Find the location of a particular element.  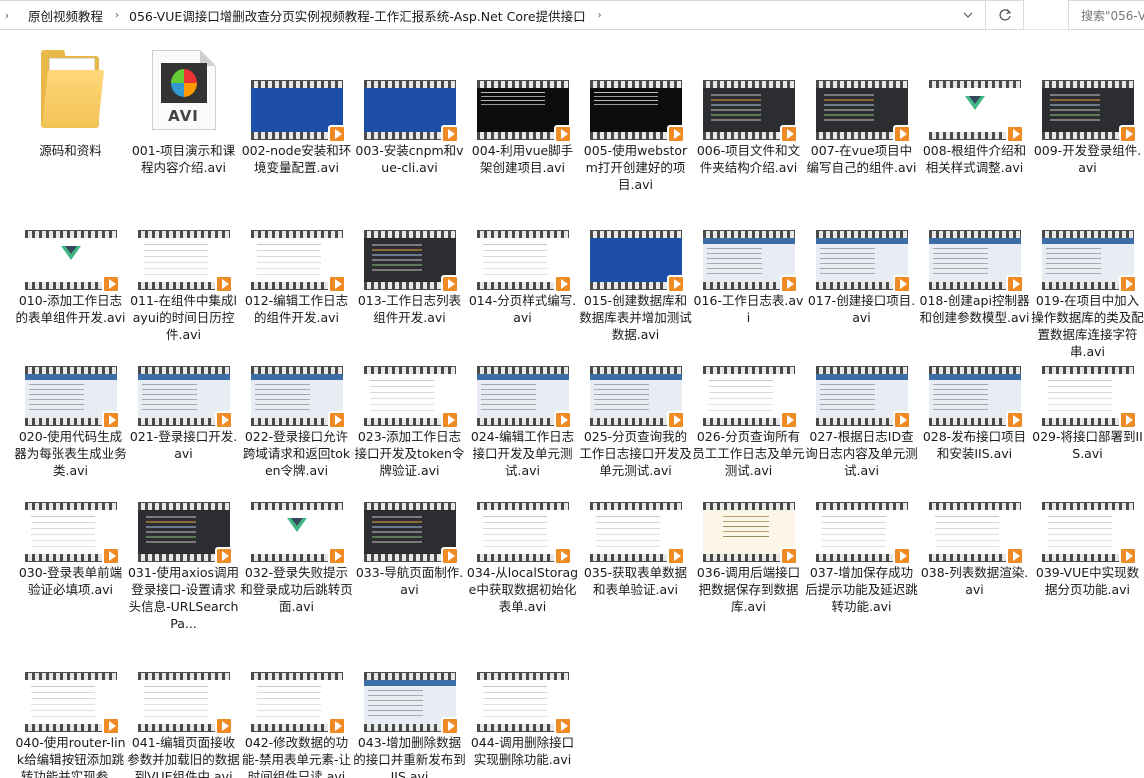

chevron-down-icon is located at coordinates (968, 15).